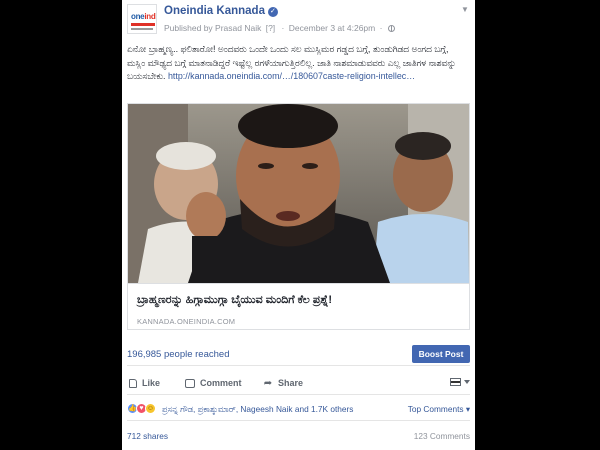 This screenshot has height=450, width=600. What do you see at coordinates (142, 29) in the screenshot?
I see `avatar-logo-bar-small` at bounding box center [142, 29].